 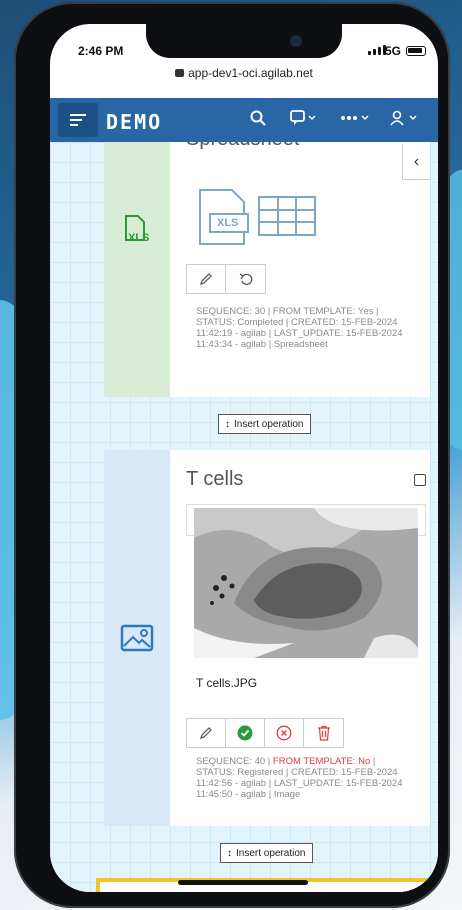 I want to click on search-icon, so click(x=258, y=120).